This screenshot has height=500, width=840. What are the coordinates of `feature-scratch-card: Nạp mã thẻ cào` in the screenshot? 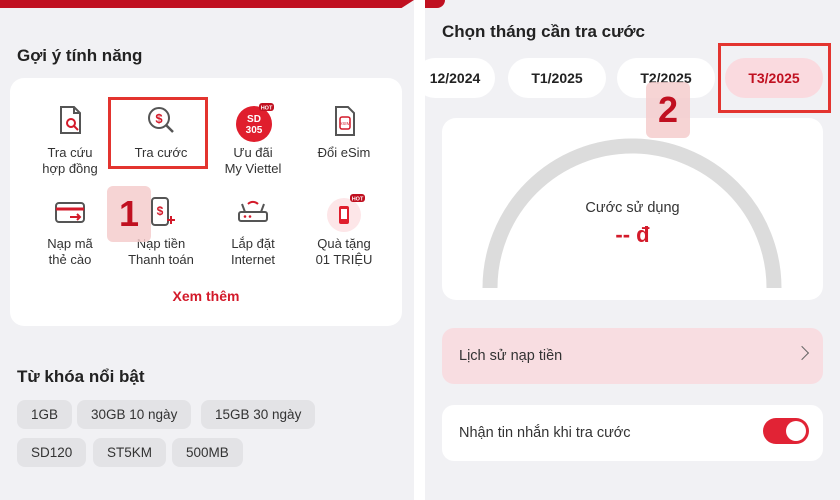 It's located at (70, 231).